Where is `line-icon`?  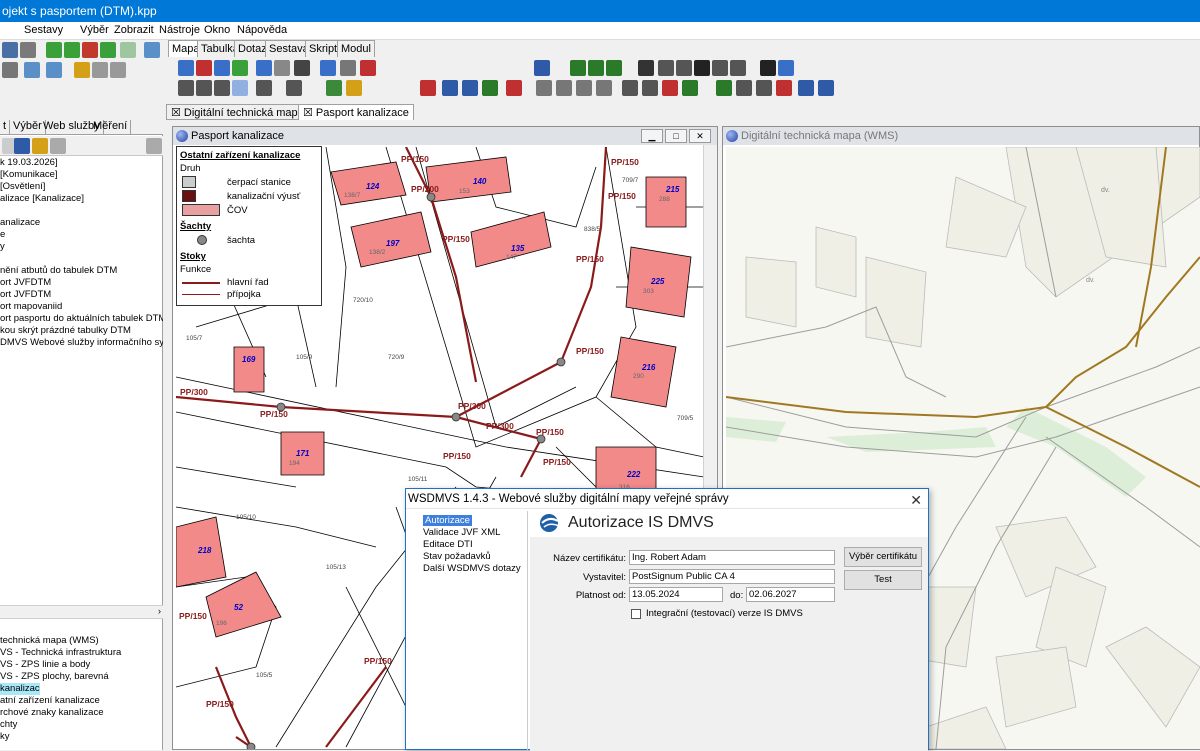
line-icon is located at coordinates (264, 68).